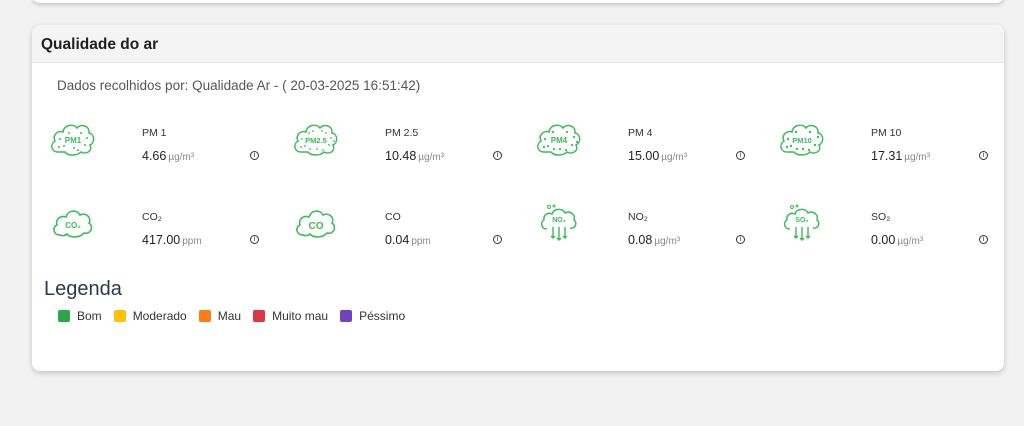  Describe the element at coordinates (73, 225) in the screenshot. I see `svg-text: CO₂` at that location.